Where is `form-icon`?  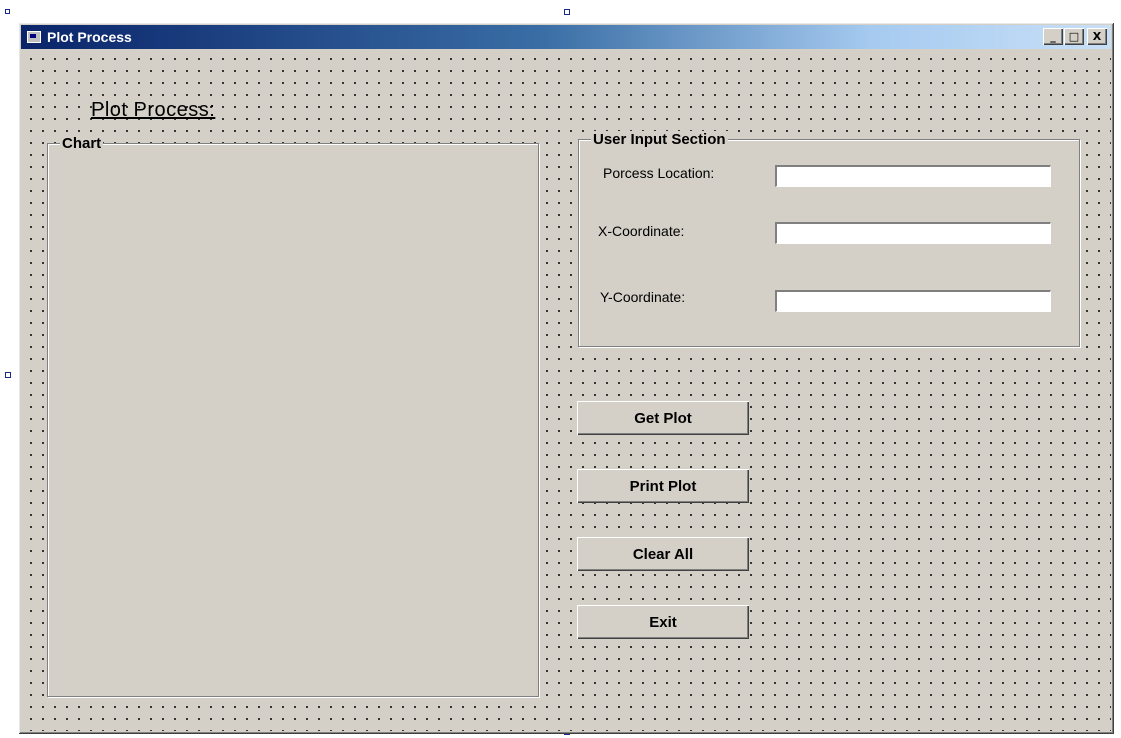
form-icon is located at coordinates (34, 37).